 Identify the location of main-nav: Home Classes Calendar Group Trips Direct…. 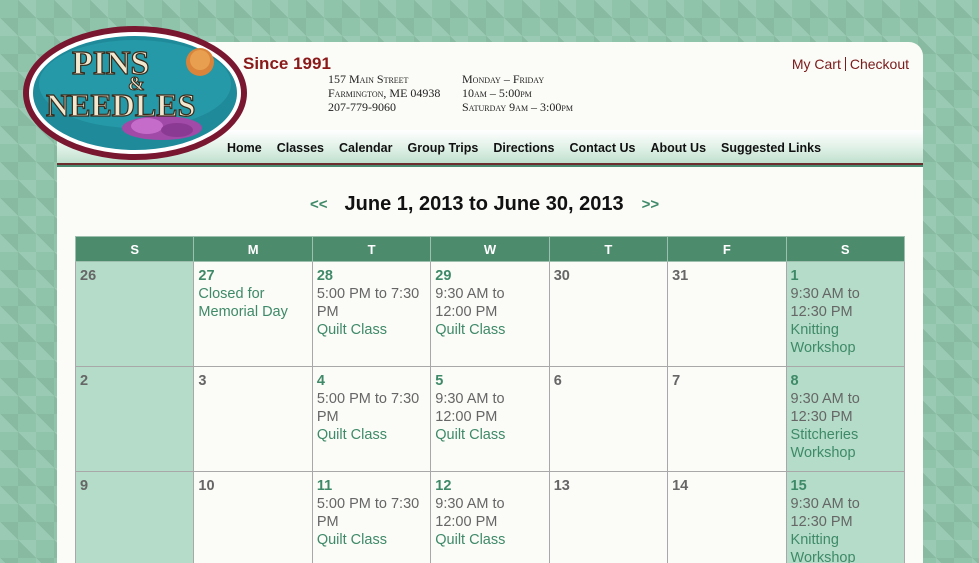
(531, 148).